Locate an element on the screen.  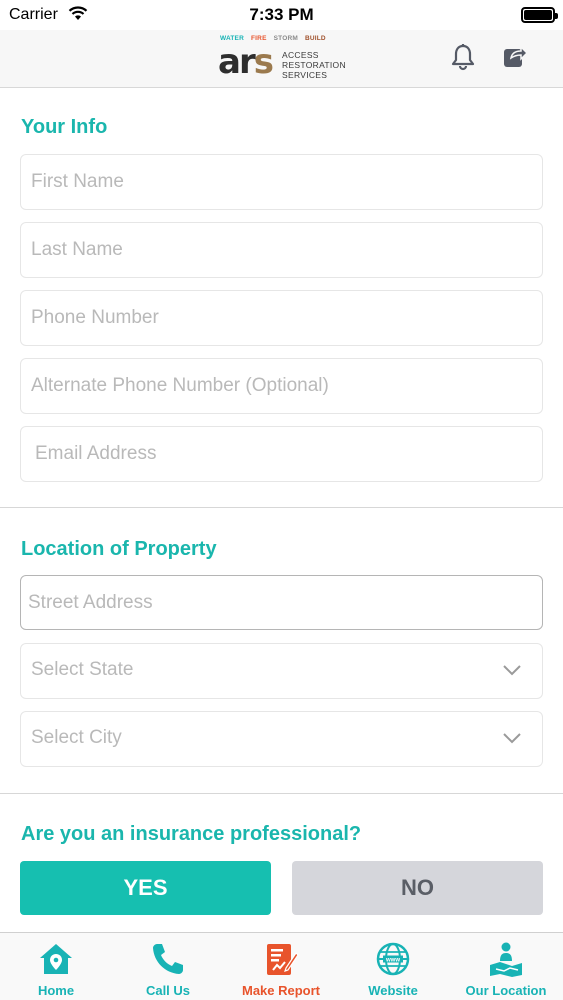
alternate-phone-input is located at coordinates (281, 386).